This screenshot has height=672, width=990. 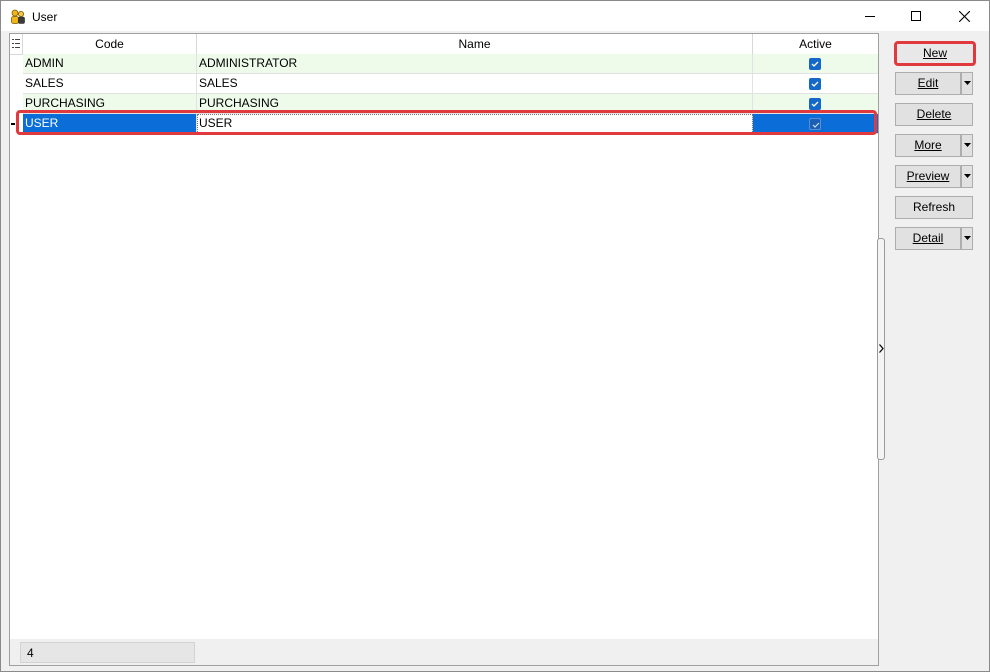 I want to click on maximize-icon, so click(x=916, y=16).